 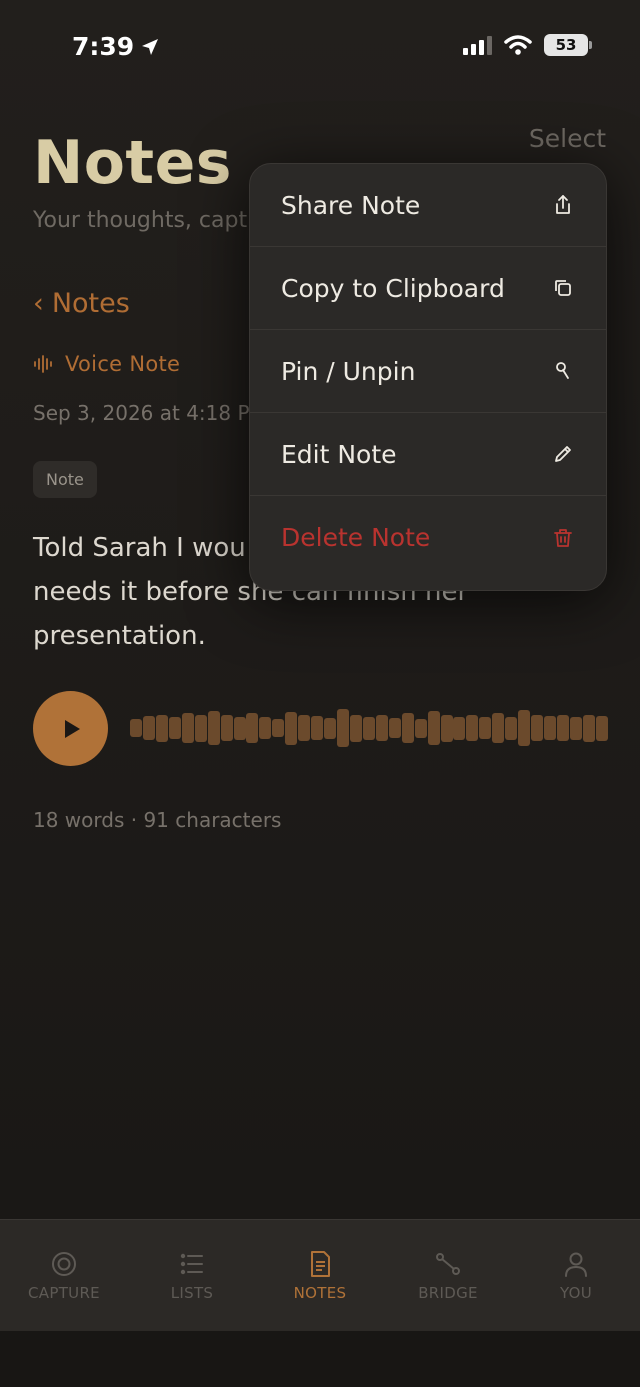 I want to click on copy-to-clipboard-menu-item: Copy to Clipboard, so click(x=428, y=288).